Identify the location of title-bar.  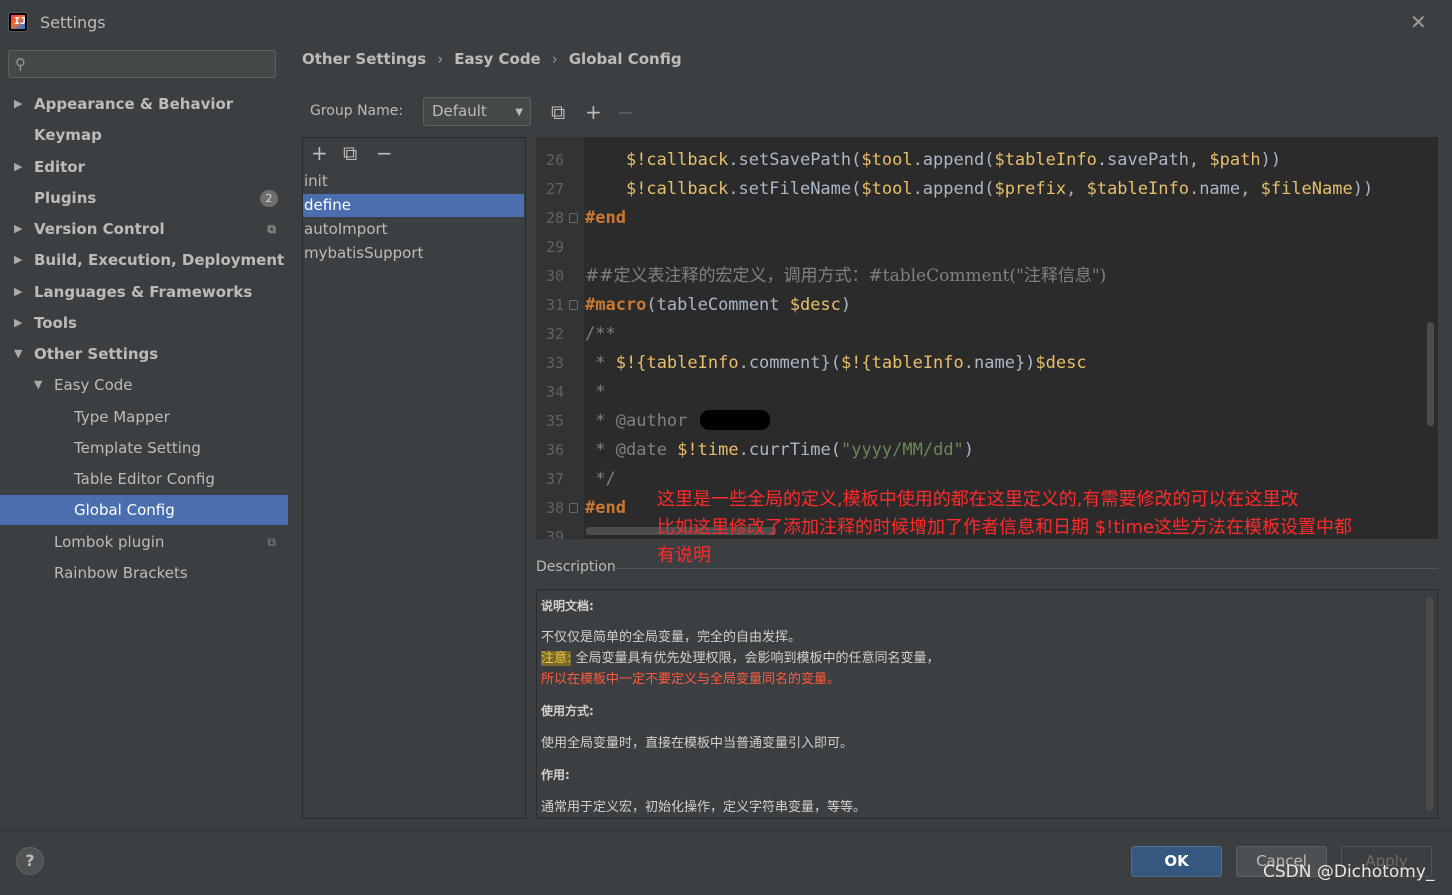
(726, 22).